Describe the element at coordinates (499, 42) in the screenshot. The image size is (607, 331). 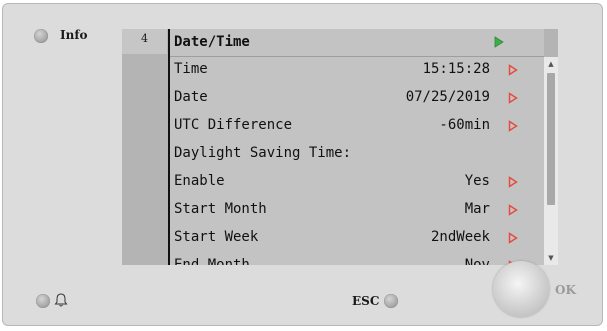
I see `title-arrow-icon` at that location.